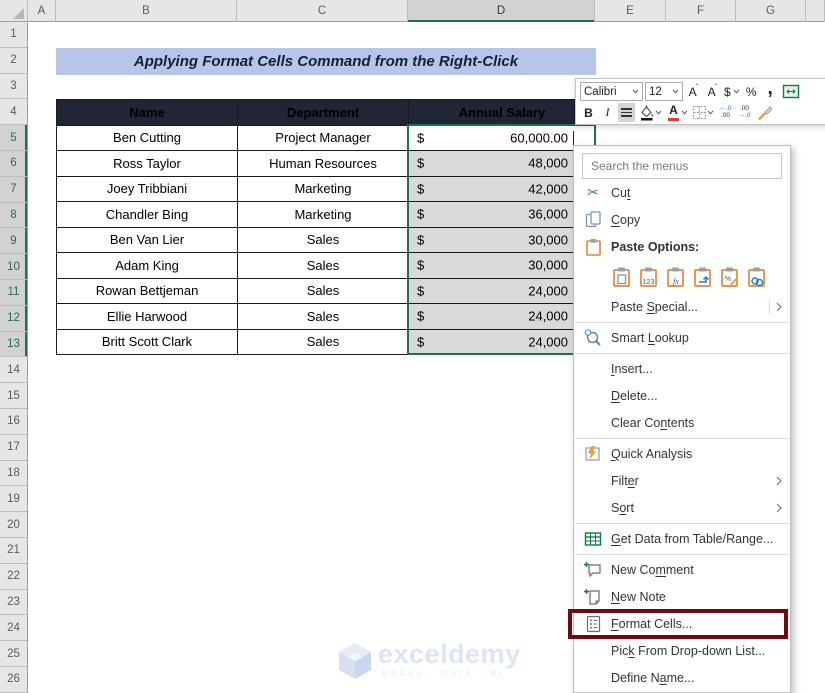  Describe the element at coordinates (14, 11) in the screenshot. I see `select-all-corner` at that location.